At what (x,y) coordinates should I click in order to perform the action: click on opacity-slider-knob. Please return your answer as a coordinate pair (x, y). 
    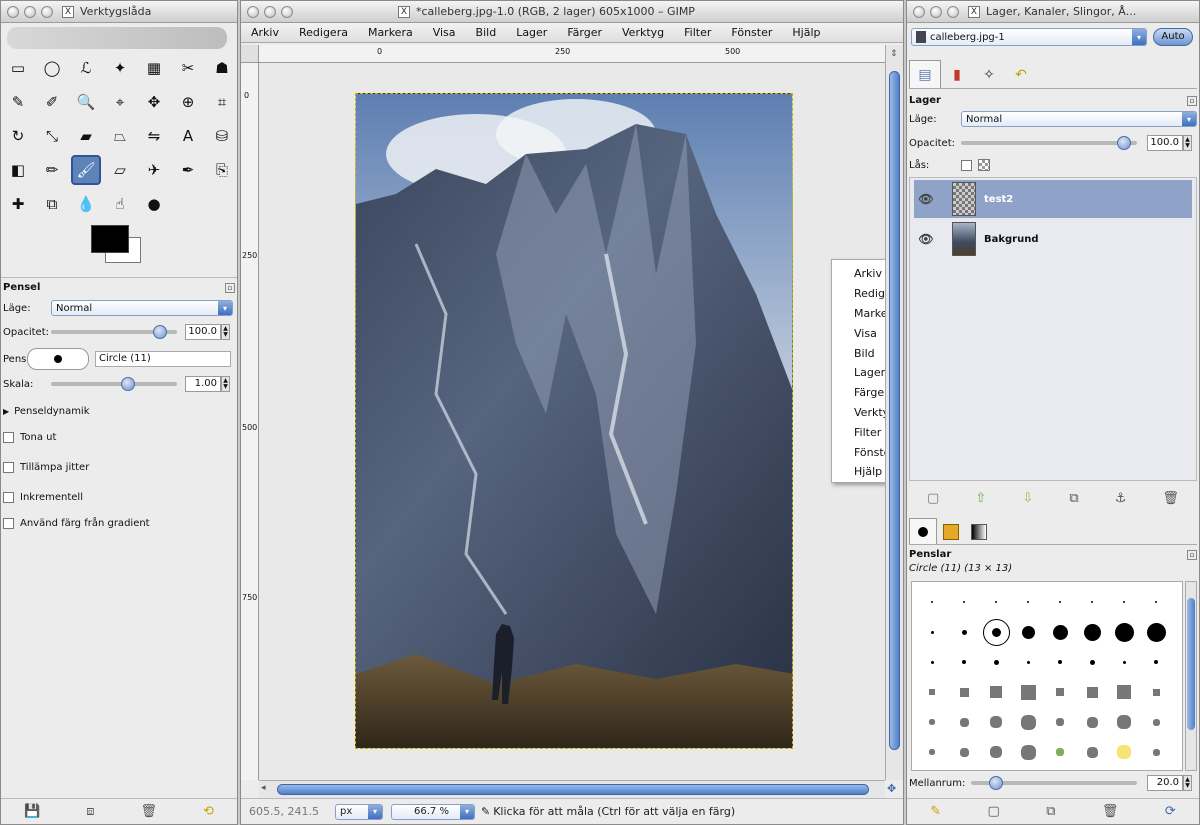
    Looking at the image, I should click on (160, 332).